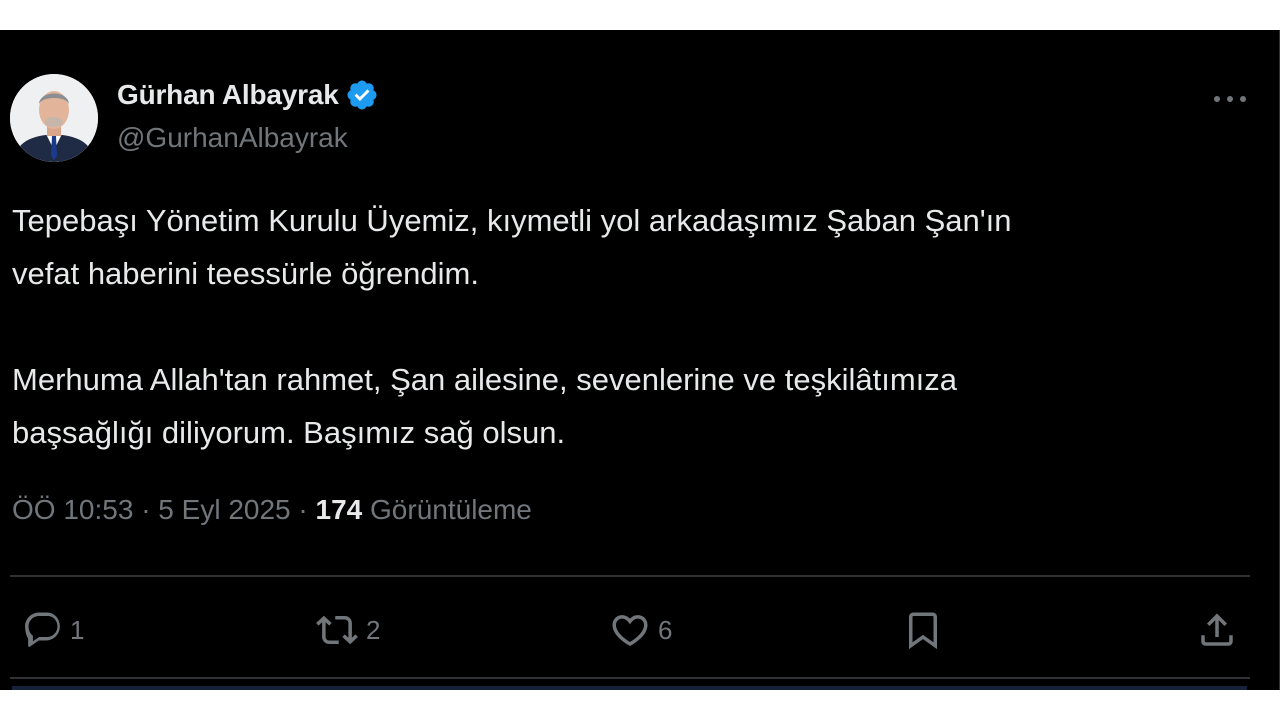  I want to click on author-name-row: Gürhan Albayrak, so click(248, 95).